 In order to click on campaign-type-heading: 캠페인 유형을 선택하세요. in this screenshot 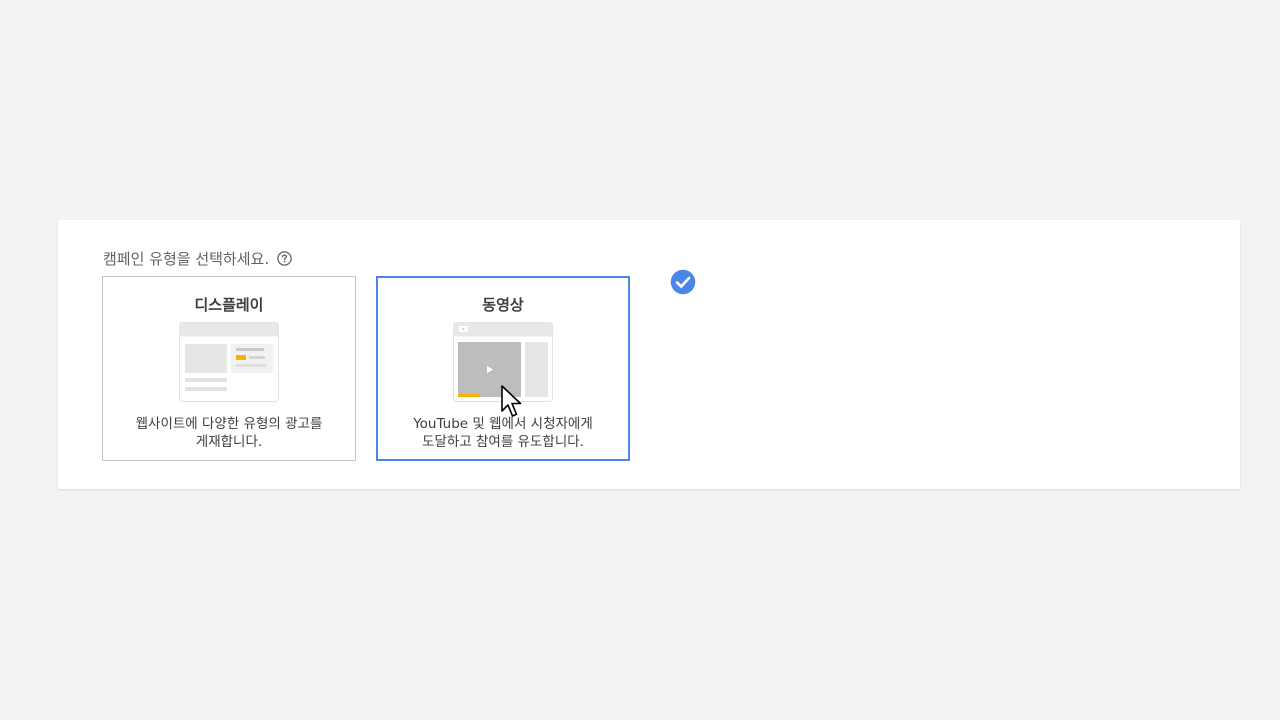, I will do `click(197, 258)`.